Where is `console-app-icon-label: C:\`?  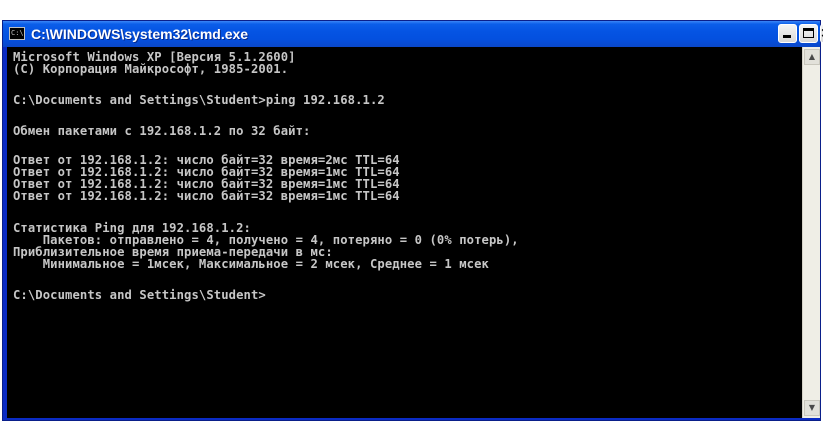 console-app-icon-label: C:\ is located at coordinates (17, 33).